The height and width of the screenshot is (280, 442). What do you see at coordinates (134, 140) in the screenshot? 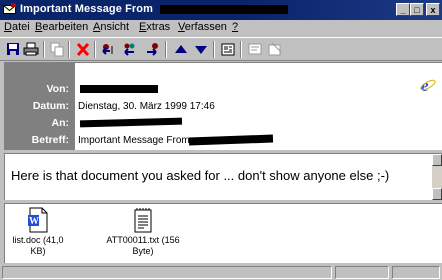
I see `subject-value: Important Message From` at bounding box center [134, 140].